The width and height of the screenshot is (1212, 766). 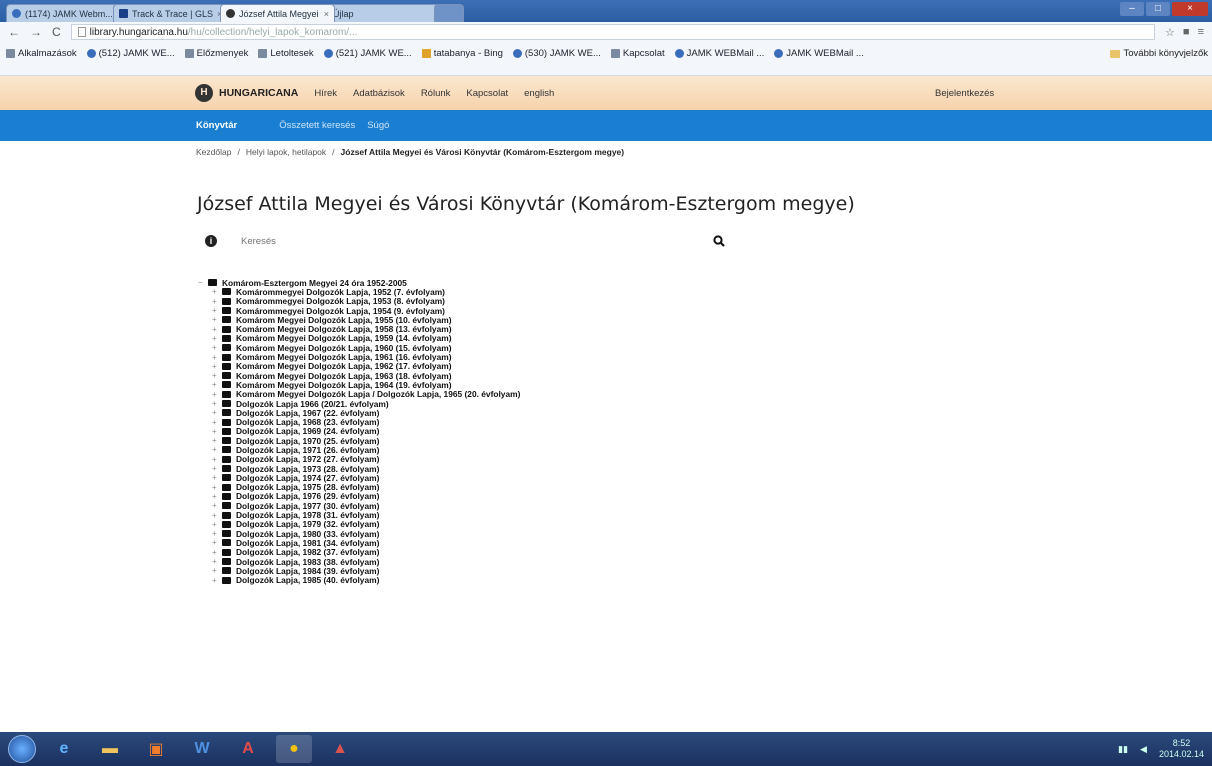 I want to click on outlook-icon: ▣, so click(x=156, y=749).